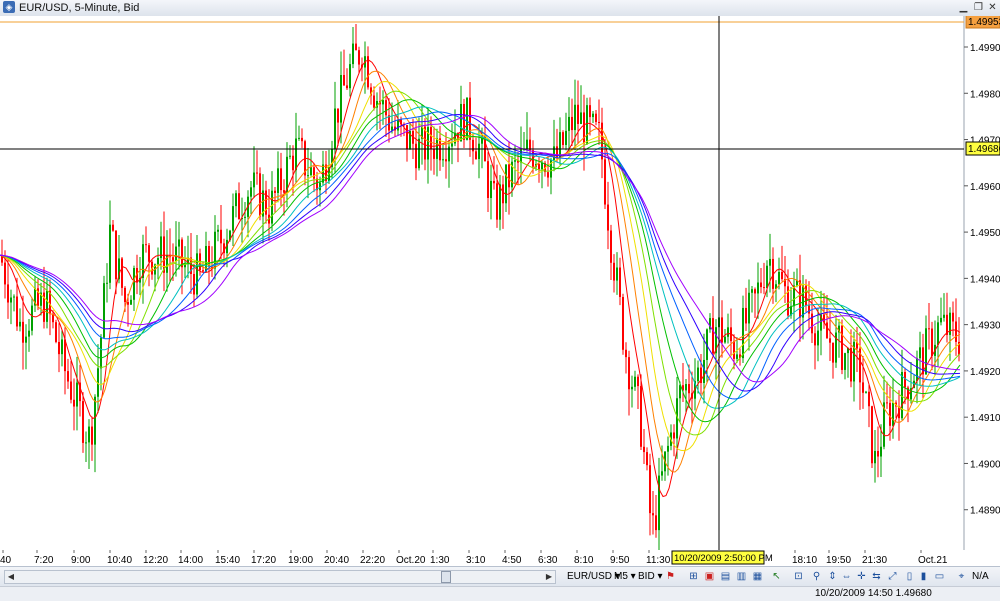 The height and width of the screenshot is (601, 1000). What do you see at coordinates (961, 576) in the screenshot?
I see `cursor-mode-icon: ⌖` at bounding box center [961, 576].